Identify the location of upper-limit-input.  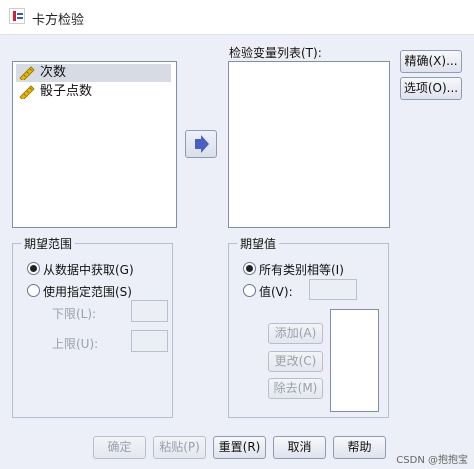
(149, 341).